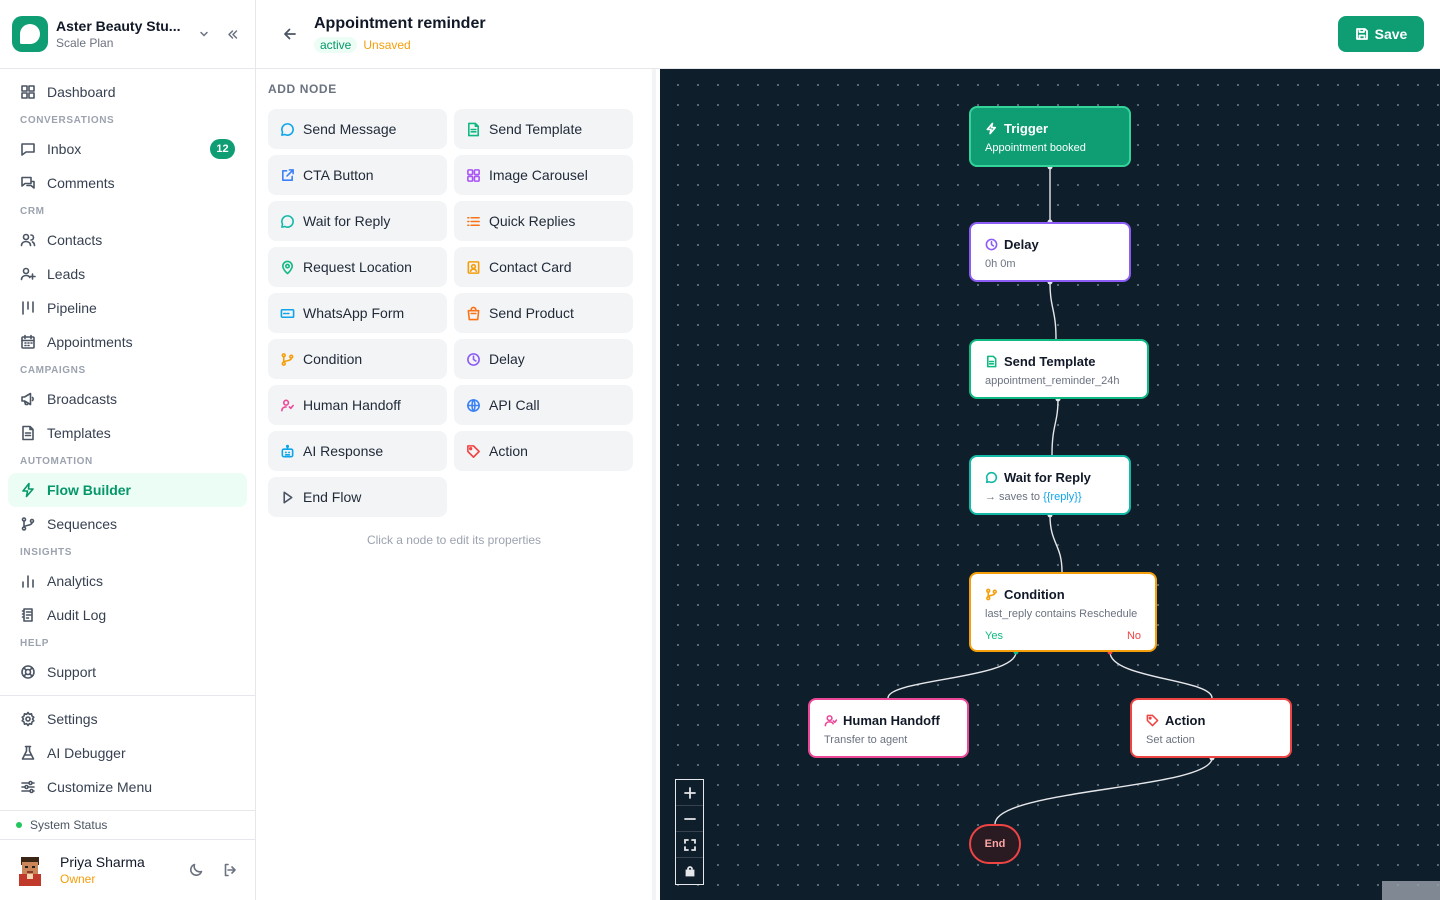  I want to click on grid-icon, so click(473, 175).